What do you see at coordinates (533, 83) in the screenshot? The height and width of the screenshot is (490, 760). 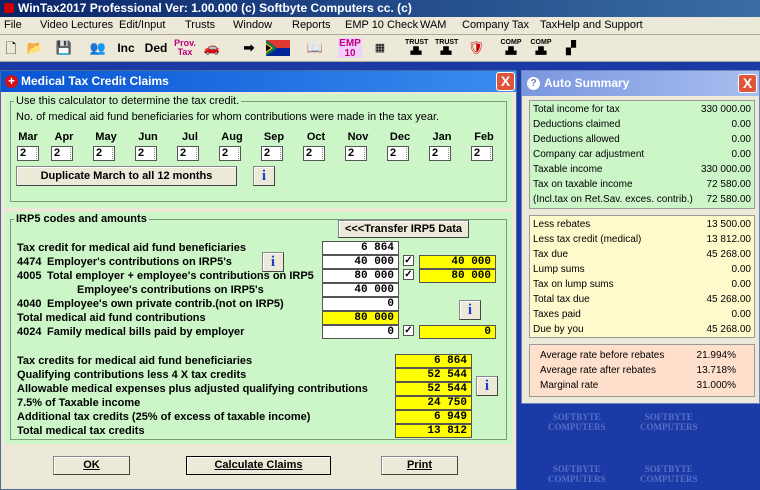 I see `summary-bulb-icon: ?` at bounding box center [533, 83].